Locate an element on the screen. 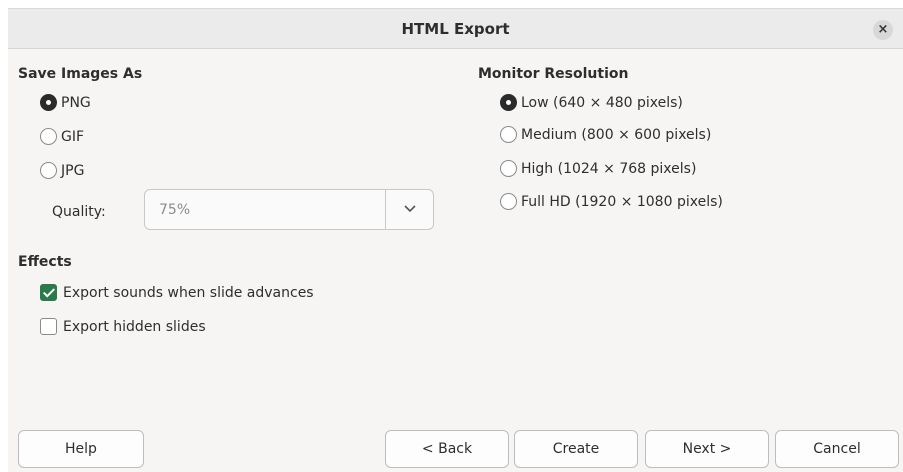 Image resolution: width=903 pixels, height=472 pixels. radio-gif-label: GIF is located at coordinates (73, 136).